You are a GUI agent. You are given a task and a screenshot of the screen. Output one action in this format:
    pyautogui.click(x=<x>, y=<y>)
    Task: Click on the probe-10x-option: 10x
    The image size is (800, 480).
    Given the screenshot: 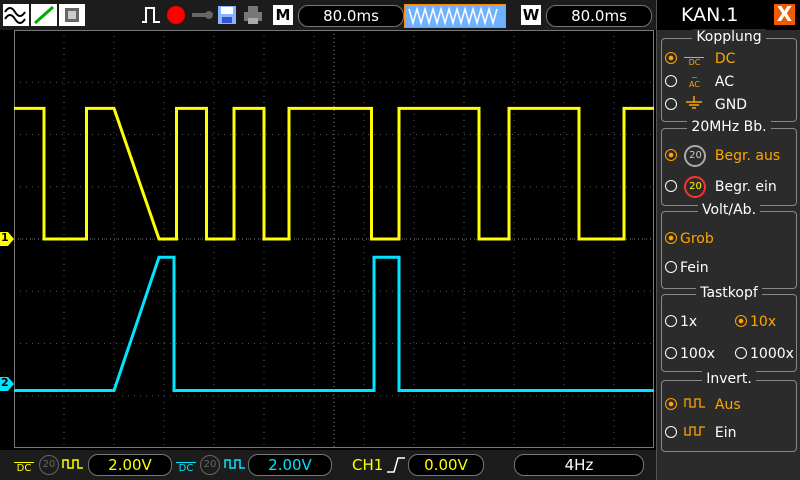 What is the action you would take?
    pyautogui.click(x=755, y=322)
    